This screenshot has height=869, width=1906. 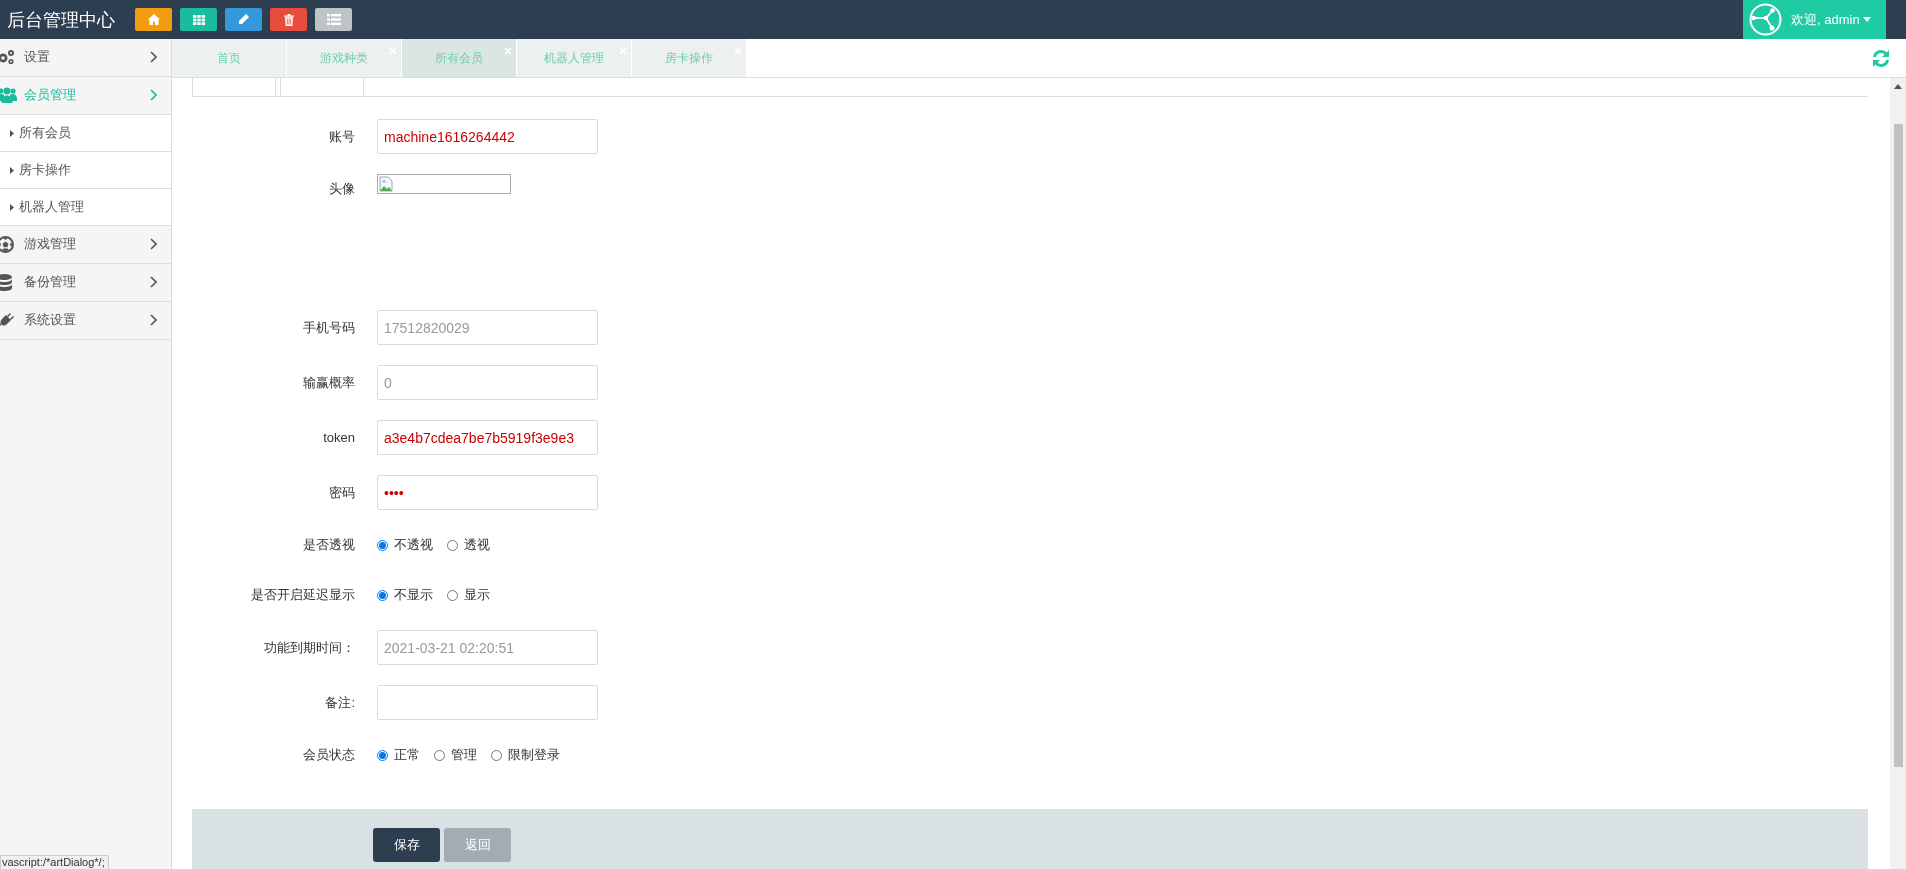 I want to click on submenu-item: 房卡操作, so click(x=85, y=170).